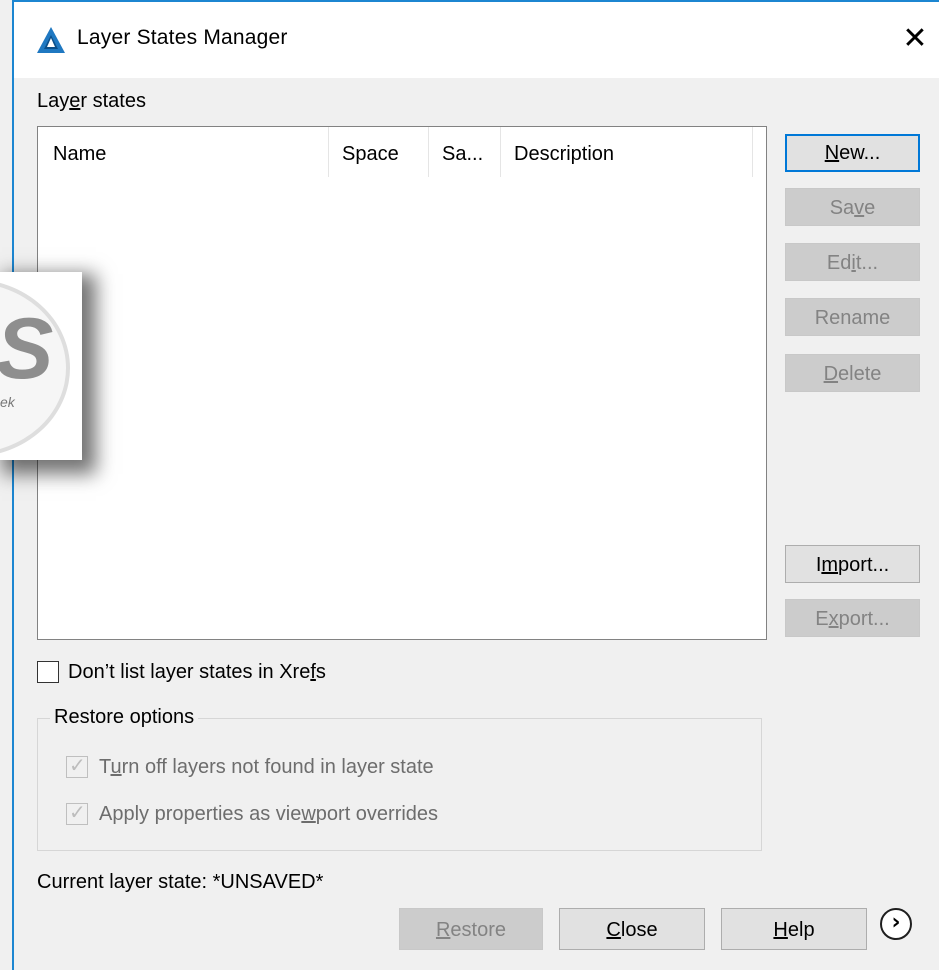 The width and height of the screenshot is (939, 970). Describe the element at coordinates (564, 154) in the screenshot. I see `column-header-description: Description` at that location.